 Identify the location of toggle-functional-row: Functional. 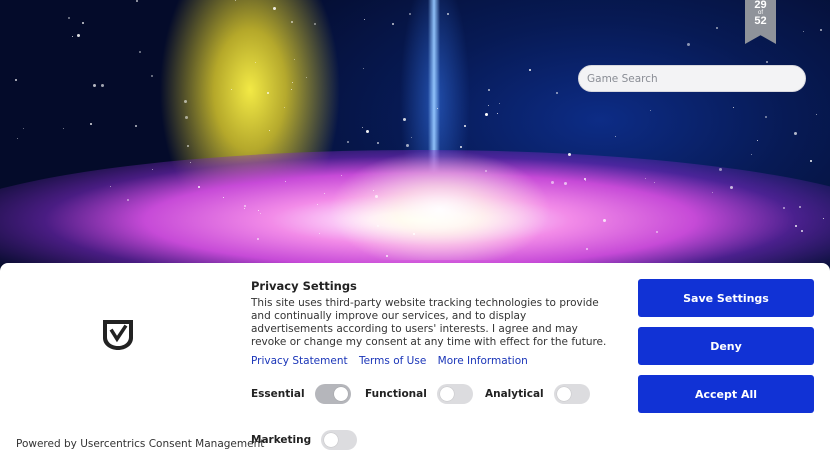
(419, 394).